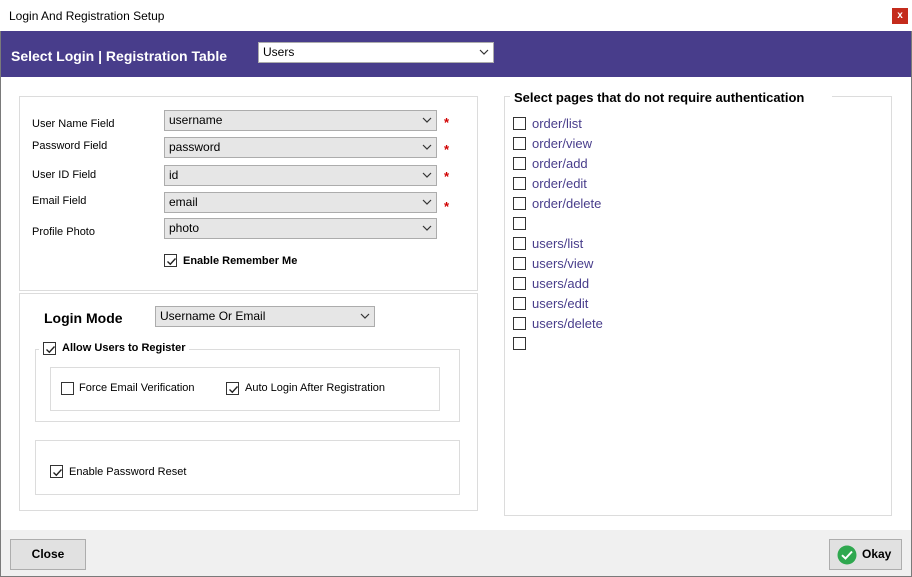  I want to click on page-label: order/delete, so click(566, 203).